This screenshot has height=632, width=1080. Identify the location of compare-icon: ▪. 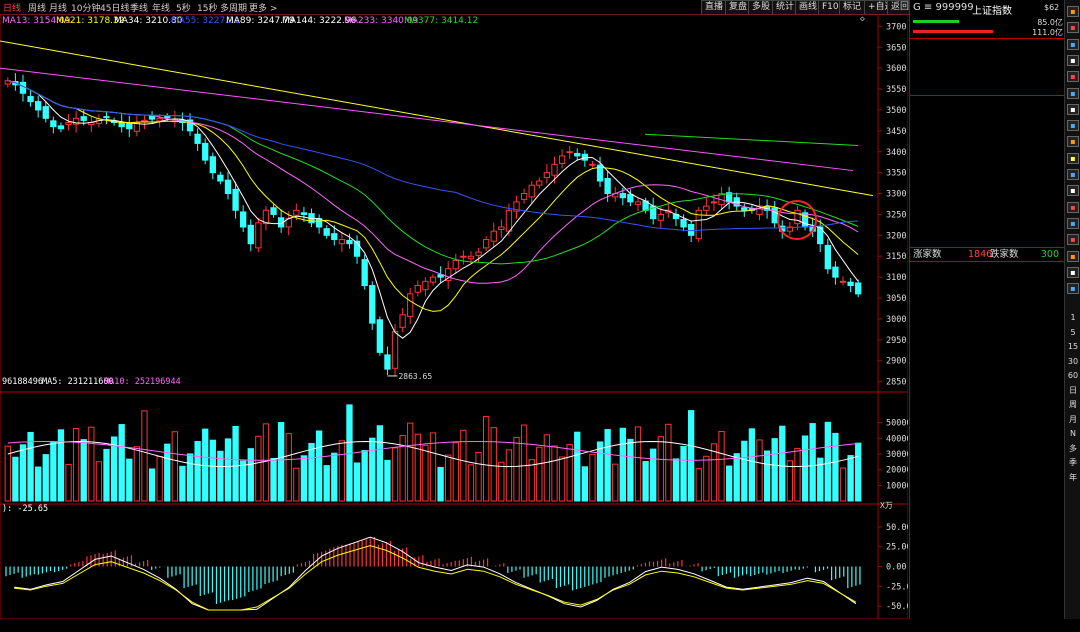
(1073, 207).